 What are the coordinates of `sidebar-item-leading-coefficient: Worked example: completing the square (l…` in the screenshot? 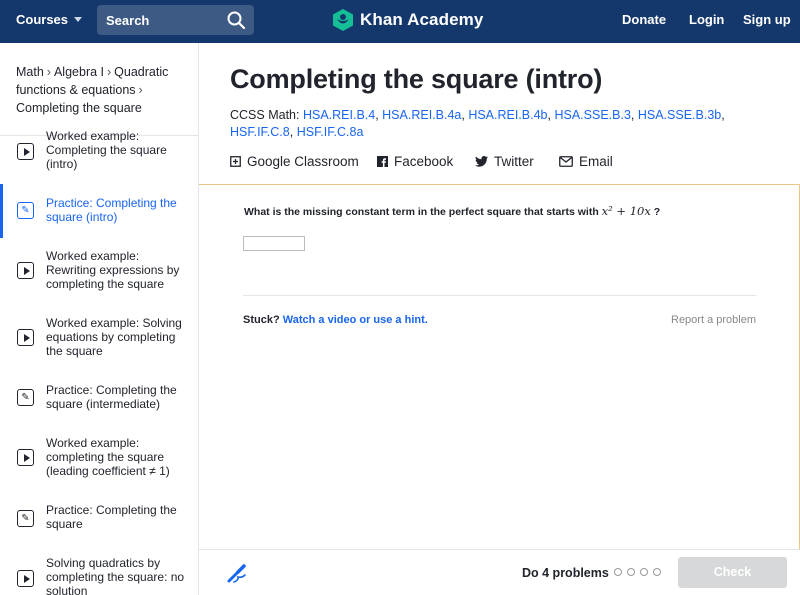 It's located at (99, 461).